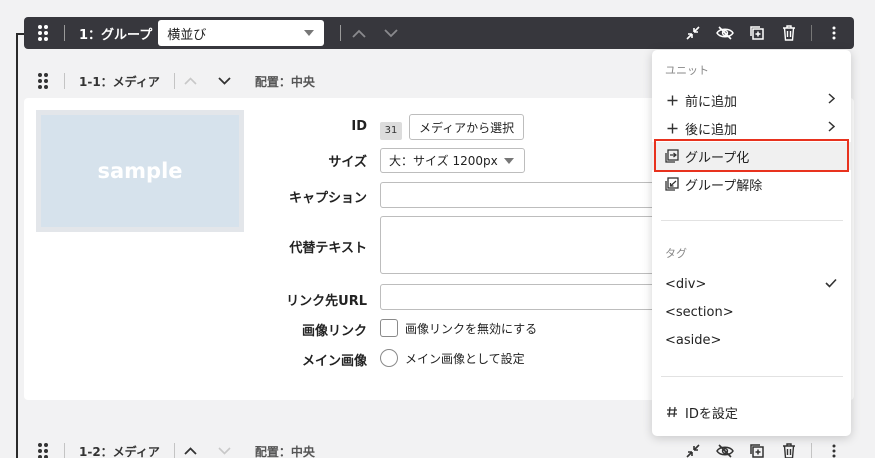  Describe the element at coordinates (711, 102) in the screenshot. I see `menu-item-label: 前に追加` at that location.